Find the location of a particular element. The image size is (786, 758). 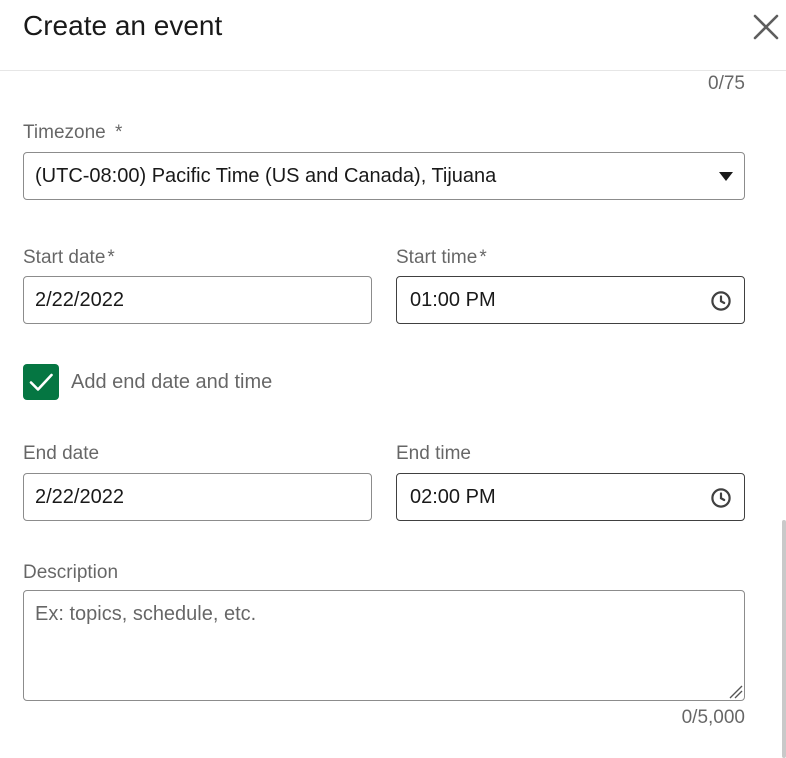

end-time-label: End time is located at coordinates (433, 453).